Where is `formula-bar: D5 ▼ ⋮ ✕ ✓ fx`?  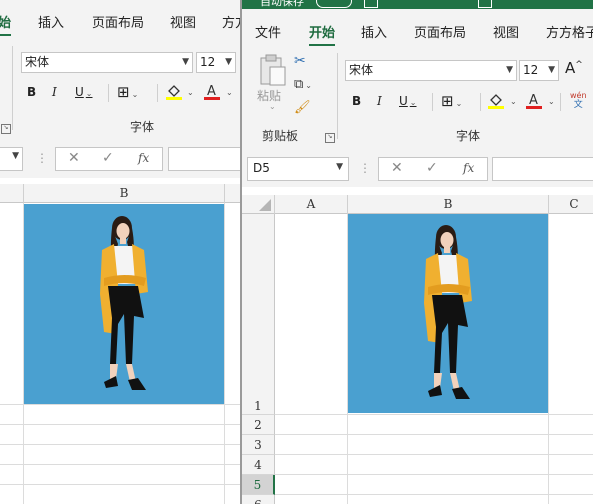 formula-bar: D5 ▼ ⋮ ✕ ✓ fx is located at coordinates (417, 167).